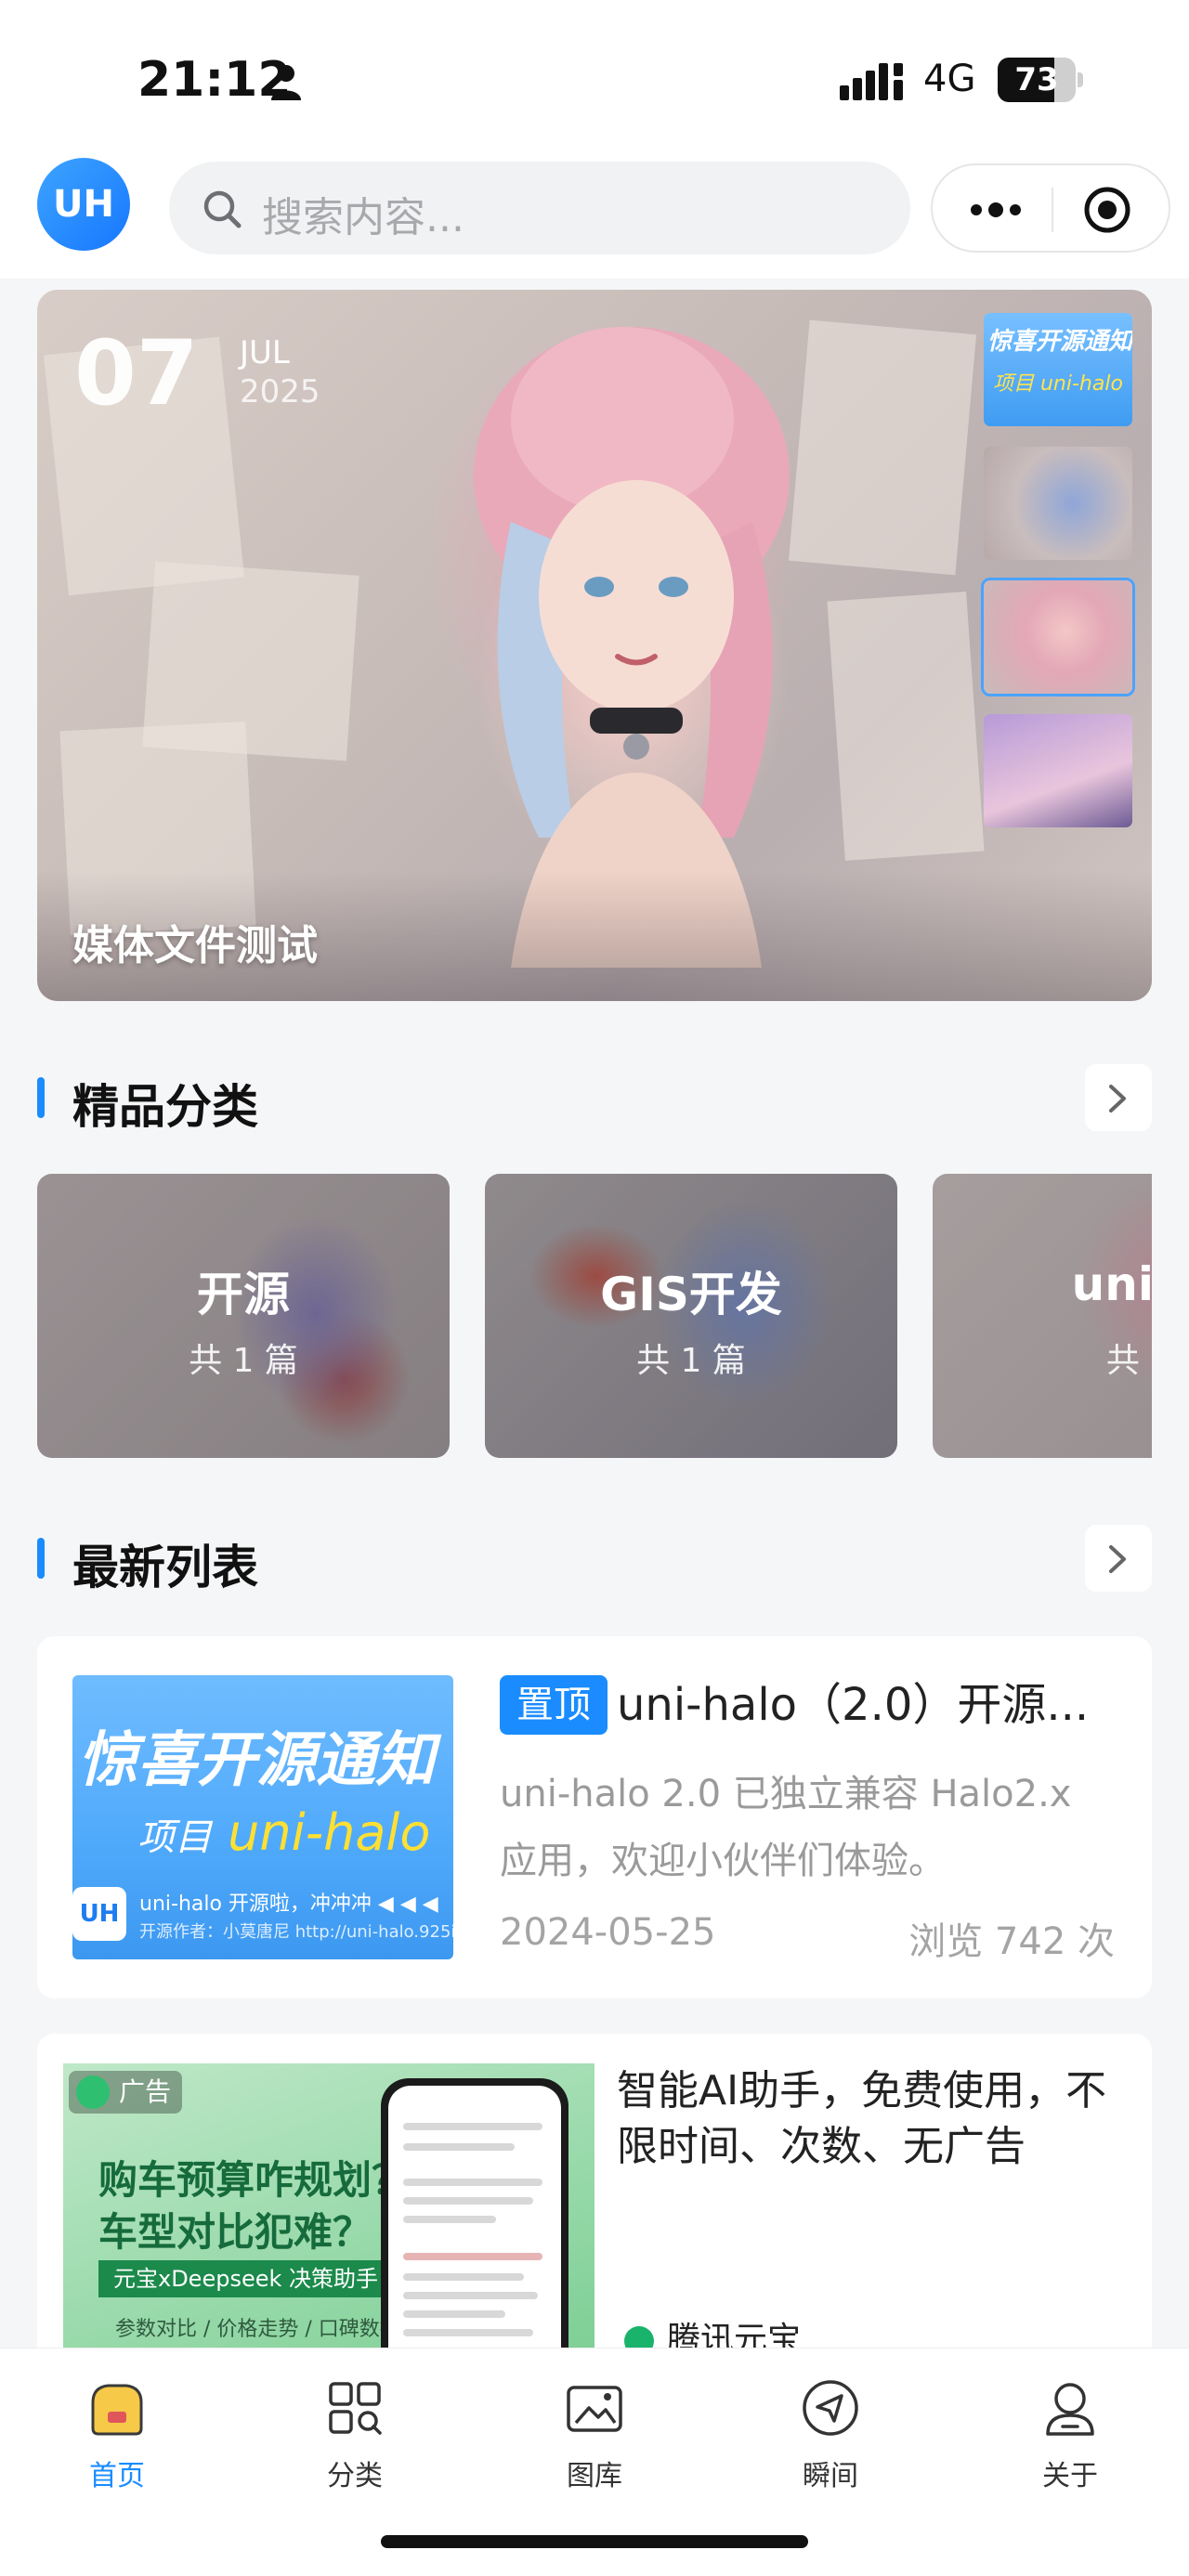  What do you see at coordinates (257, 2329) in the screenshot?
I see `ad-small-text: 参数对比 / 价格走势 / 口碑数据` at bounding box center [257, 2329].